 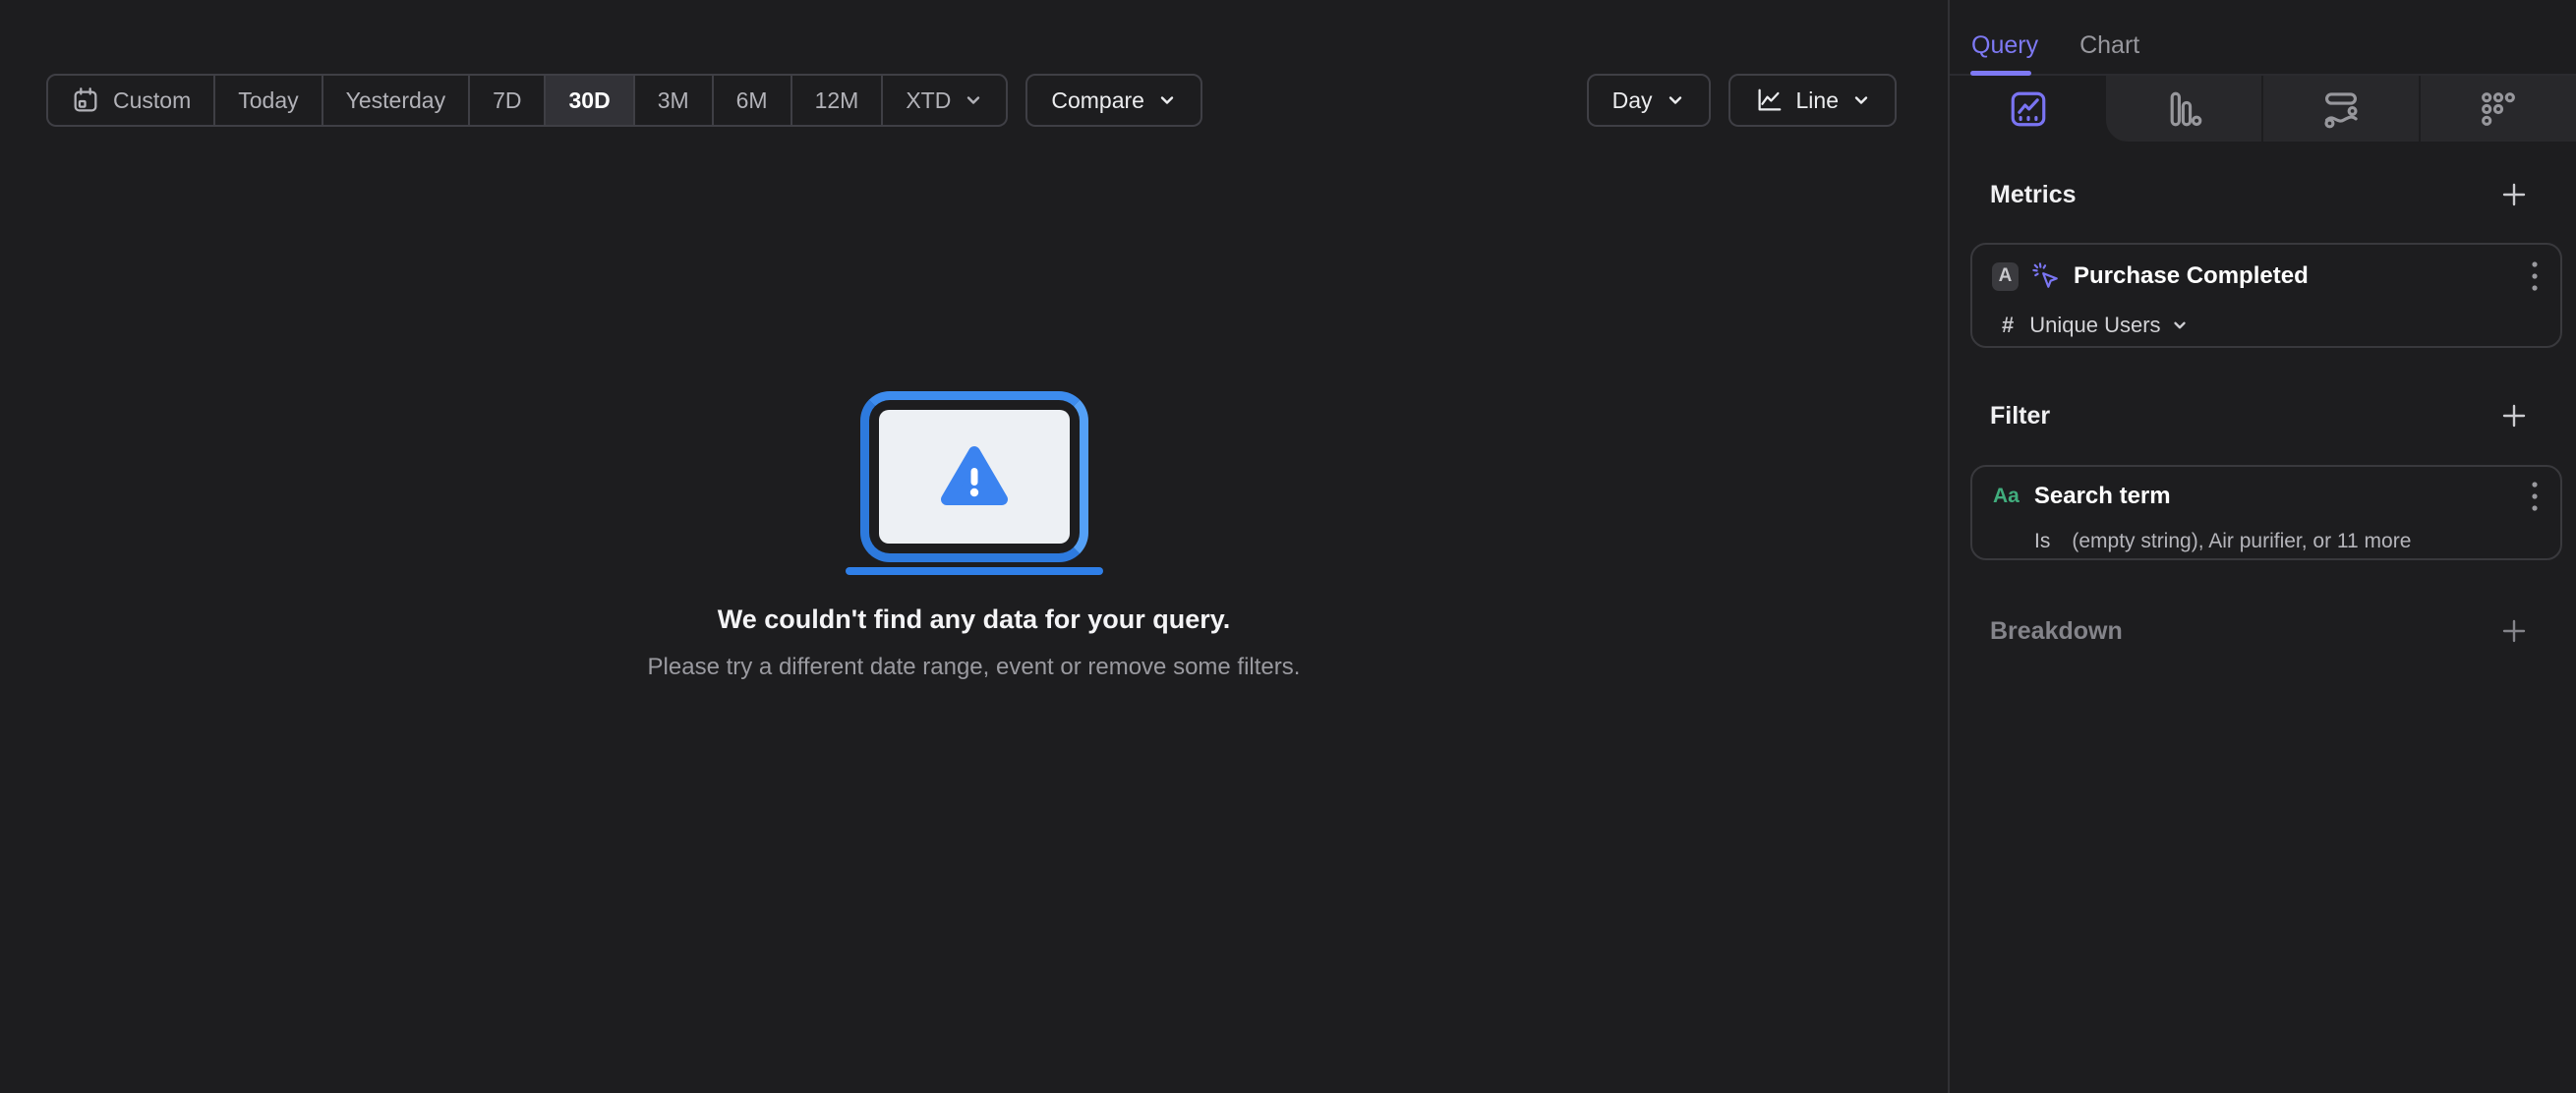 I want to click on tab-flows, so click(x=2340, y=109).